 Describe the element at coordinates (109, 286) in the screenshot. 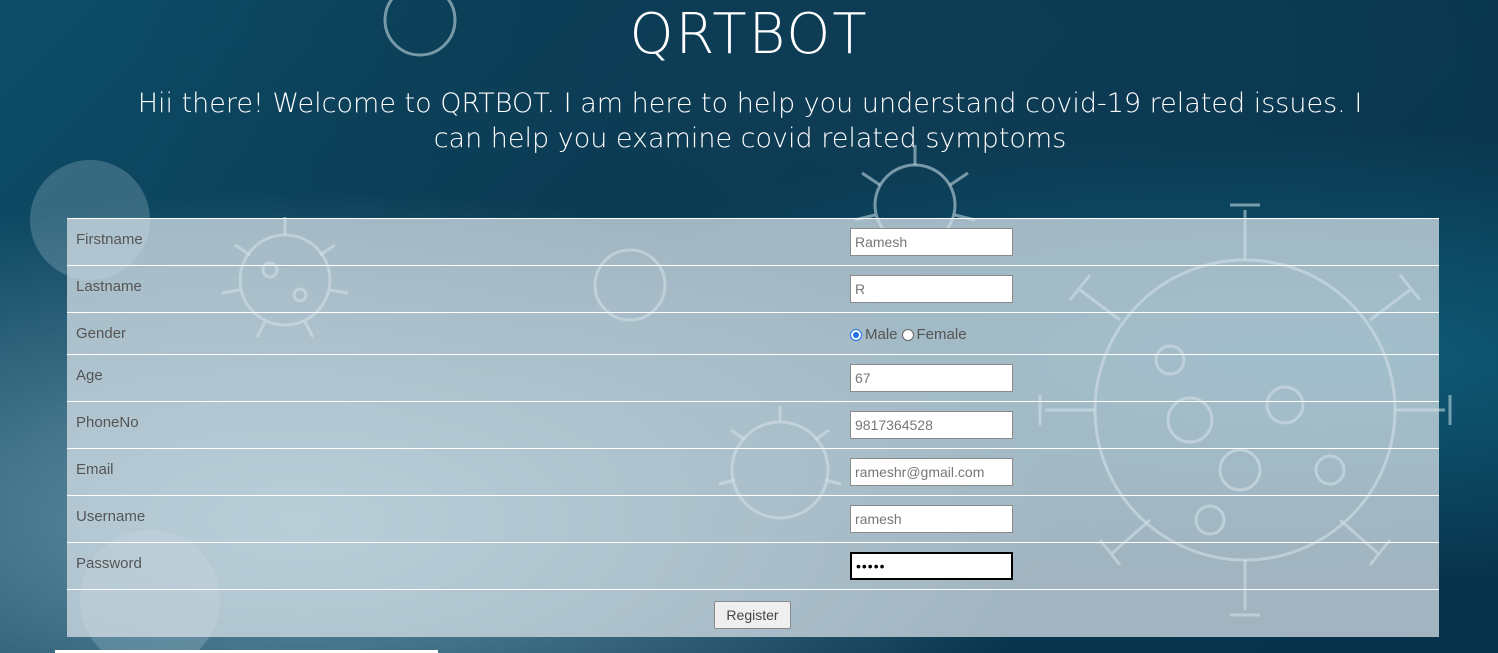

I see `lastname-label: Lastname` at that location.